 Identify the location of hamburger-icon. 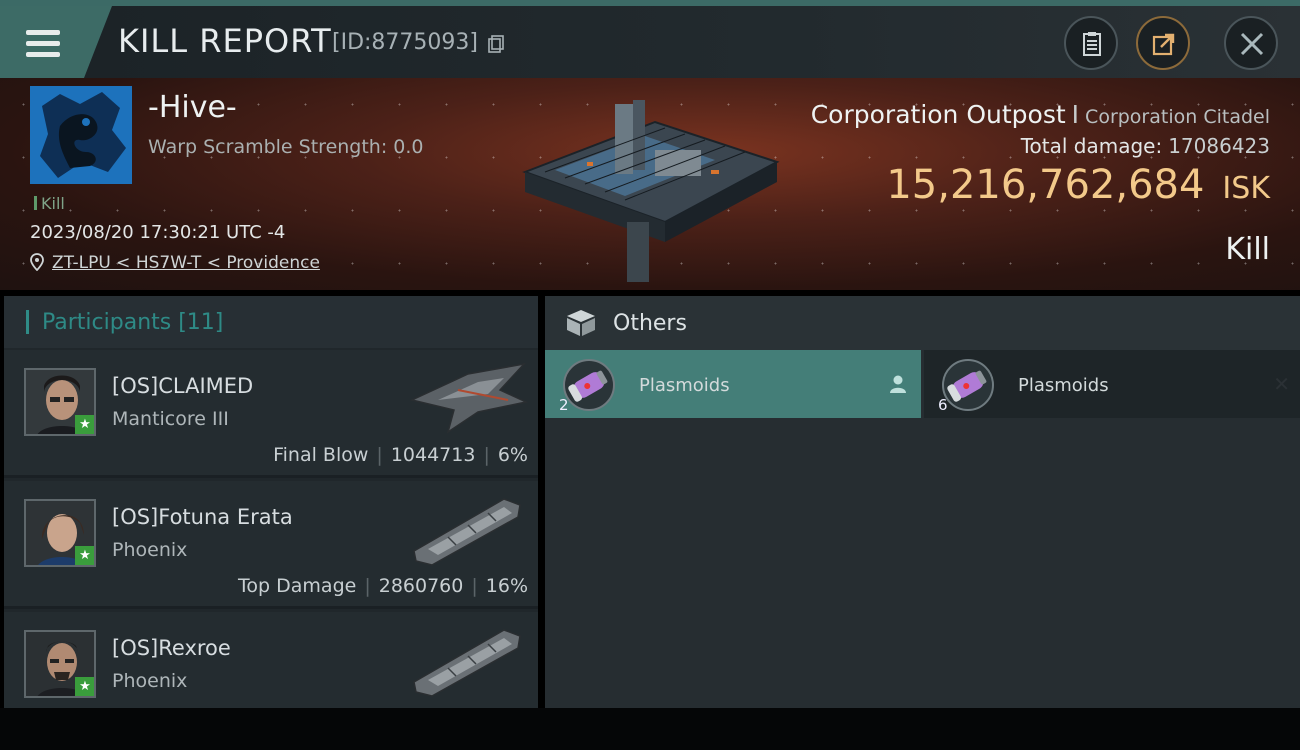
(44, 44).